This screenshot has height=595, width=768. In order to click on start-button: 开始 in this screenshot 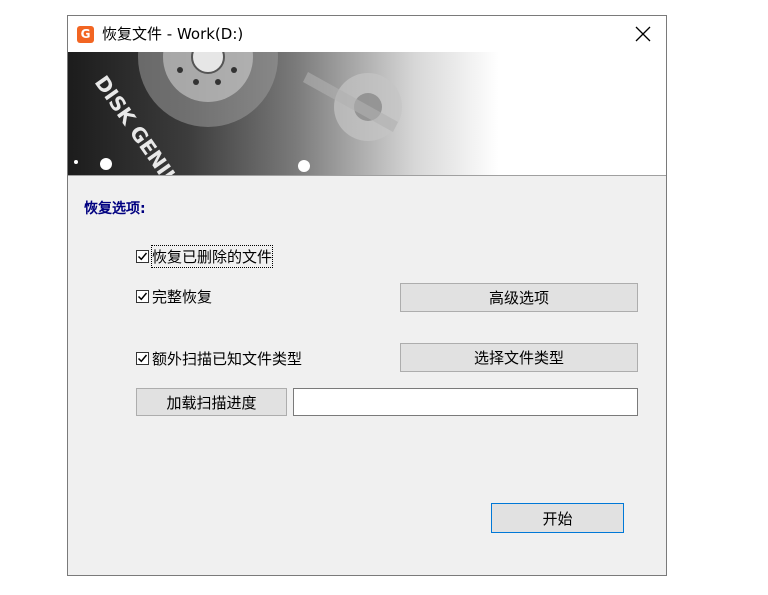, I will do `click(557, 518)`.